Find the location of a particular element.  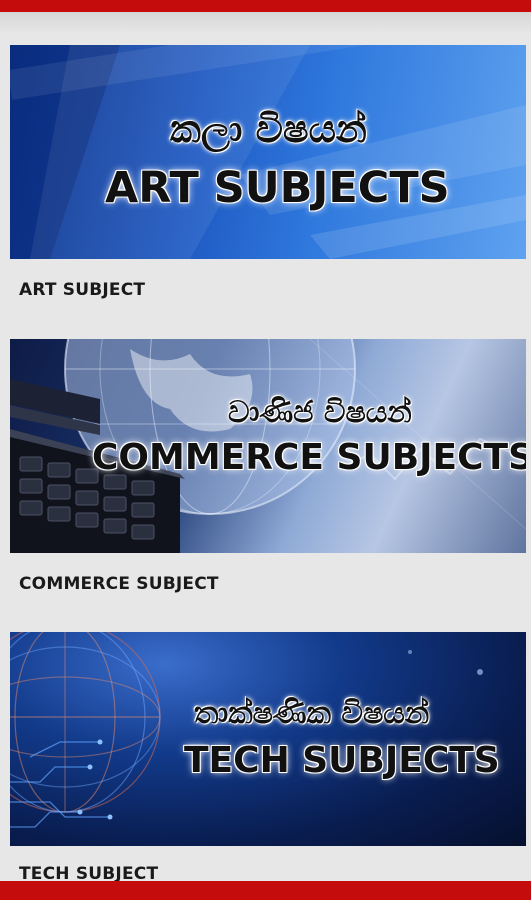

commerce-banner-sinhala-title: වාණිජ විෂයන් is located at coordinates (320, 412).